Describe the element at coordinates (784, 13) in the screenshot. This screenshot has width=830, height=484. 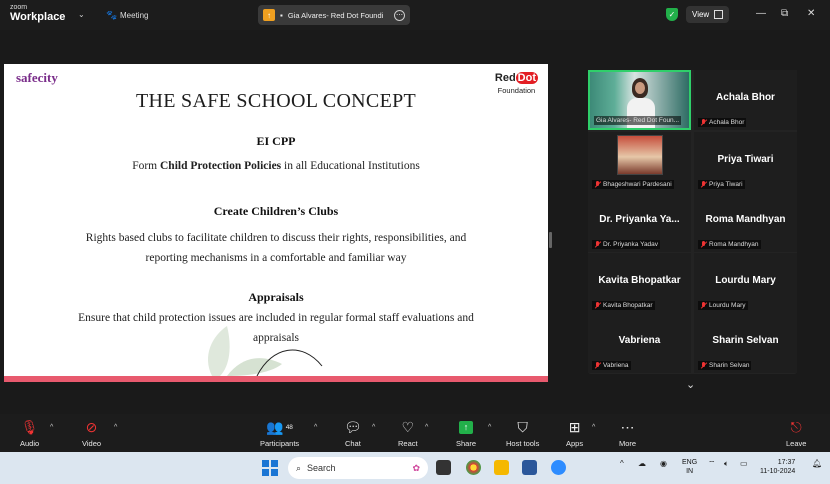
I see `restore-icon: ⧉` at that location.